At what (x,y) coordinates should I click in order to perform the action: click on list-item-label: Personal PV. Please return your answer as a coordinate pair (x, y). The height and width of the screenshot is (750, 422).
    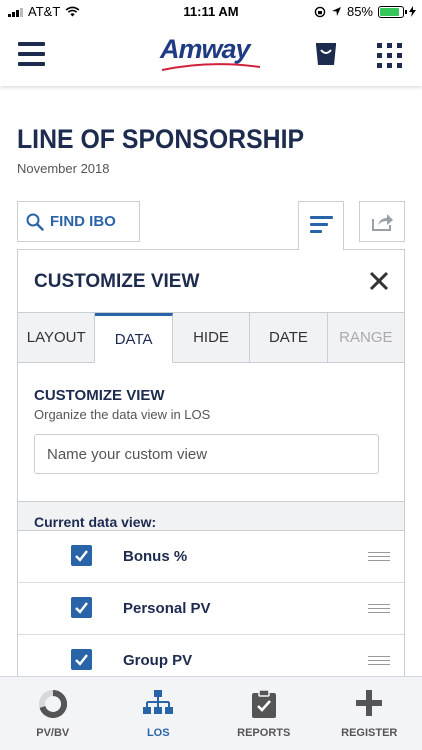
    Looking at the image, I should click on (167, 608).